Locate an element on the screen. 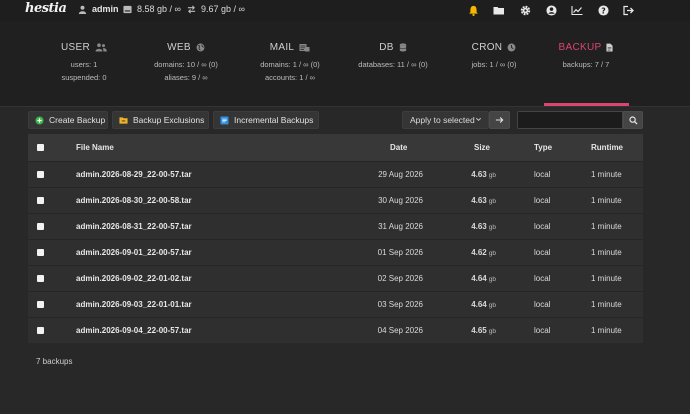 Image resolution: width=690 pixels, height=414 pixels. backup-date: 29 Aug 2026 is located at coordinates (400, 174).